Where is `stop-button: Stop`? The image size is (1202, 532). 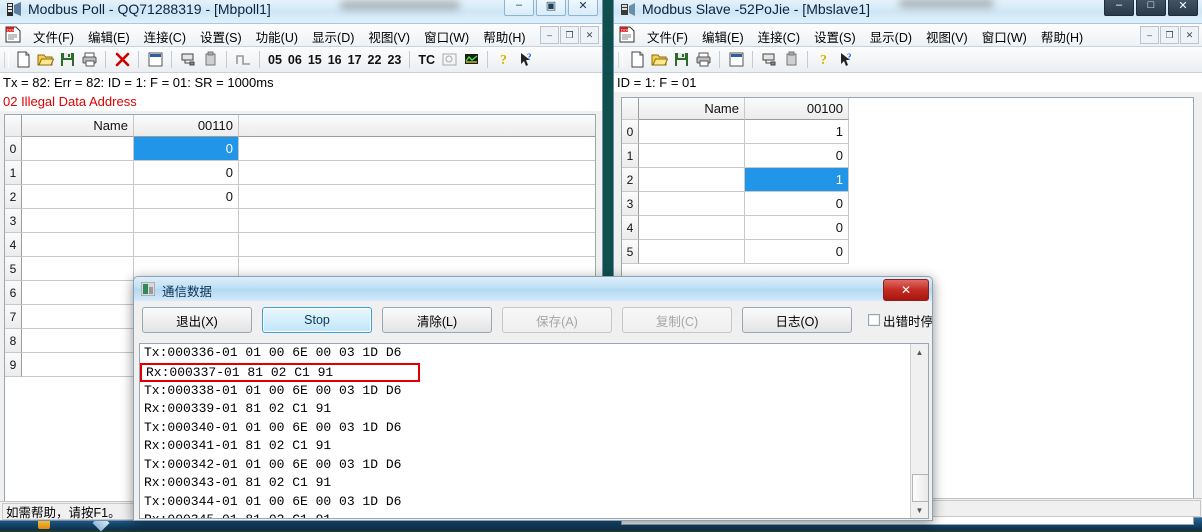 stop-button: Stop is located at coordinates (317, 320).